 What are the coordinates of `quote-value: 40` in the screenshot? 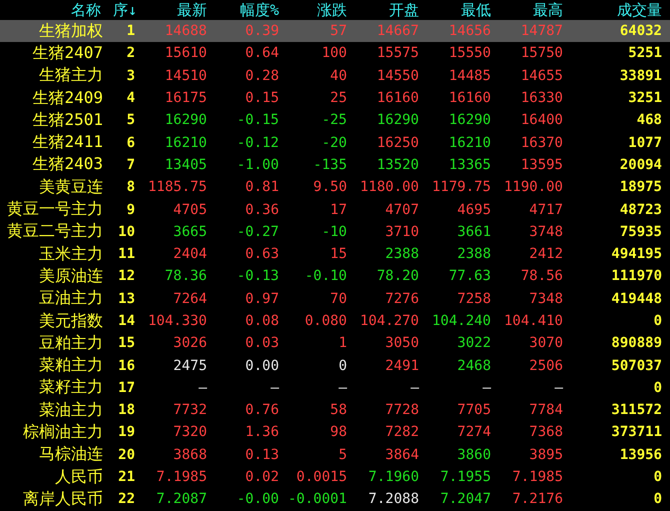 It's located at (338, 76).